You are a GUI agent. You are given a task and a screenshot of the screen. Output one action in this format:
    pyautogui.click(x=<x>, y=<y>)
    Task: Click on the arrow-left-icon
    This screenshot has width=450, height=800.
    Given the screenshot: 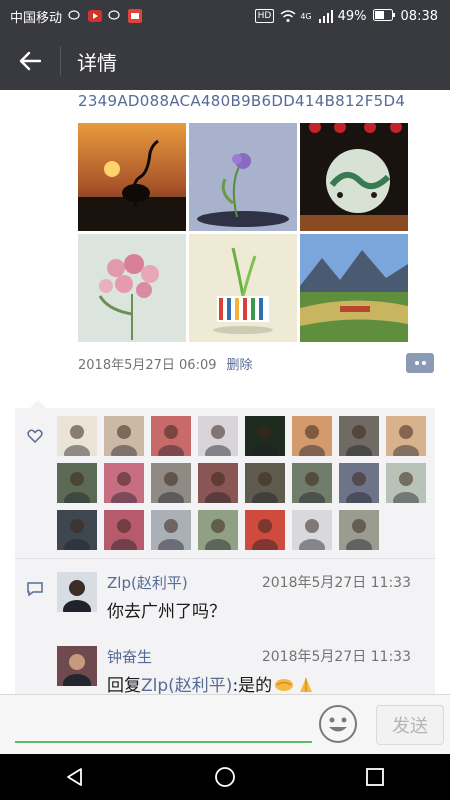 What is the action you would take?
    pyautogui.click(x=30, y=61)
    